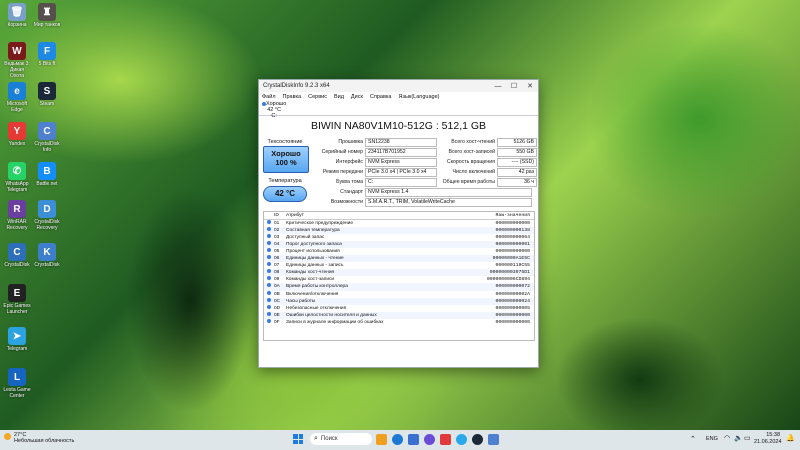  Describe the element at coordinates (512, 252) in the screenshot. I see `attr-raw: 000000000000` at that location.